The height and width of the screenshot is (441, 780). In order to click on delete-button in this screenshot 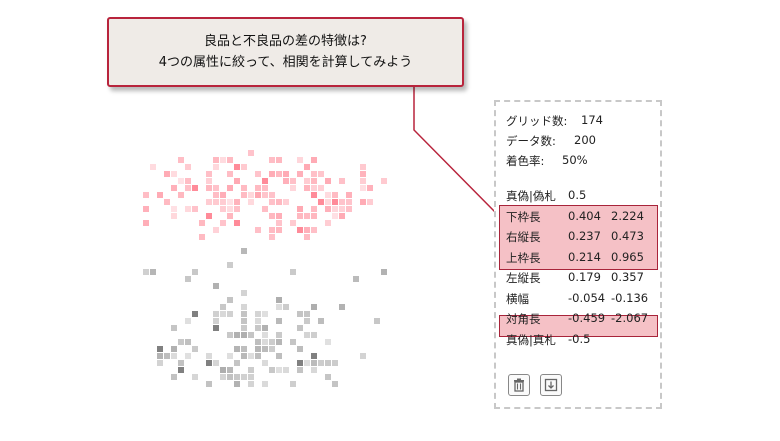, I will do `click(519, 385)`.